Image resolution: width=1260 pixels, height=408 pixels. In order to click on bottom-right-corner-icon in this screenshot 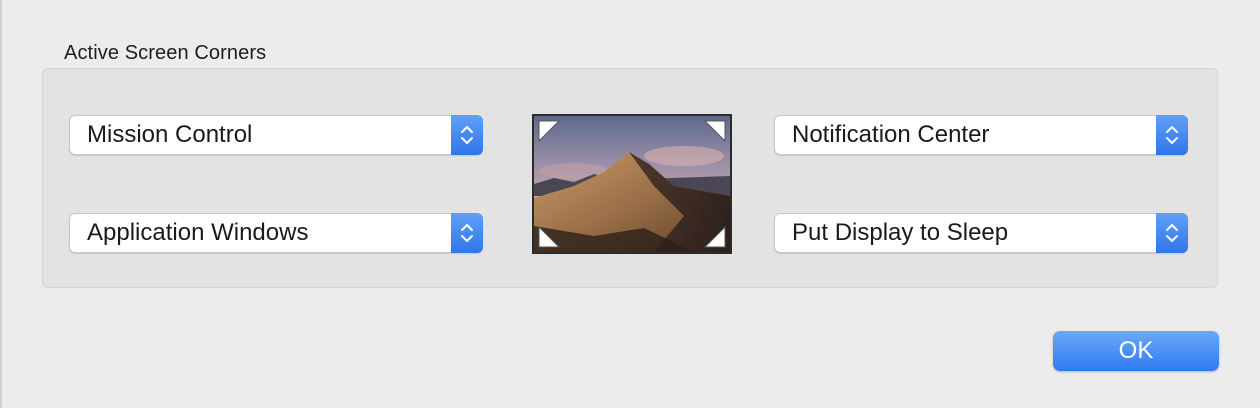, I will do `click(715, 237)`.